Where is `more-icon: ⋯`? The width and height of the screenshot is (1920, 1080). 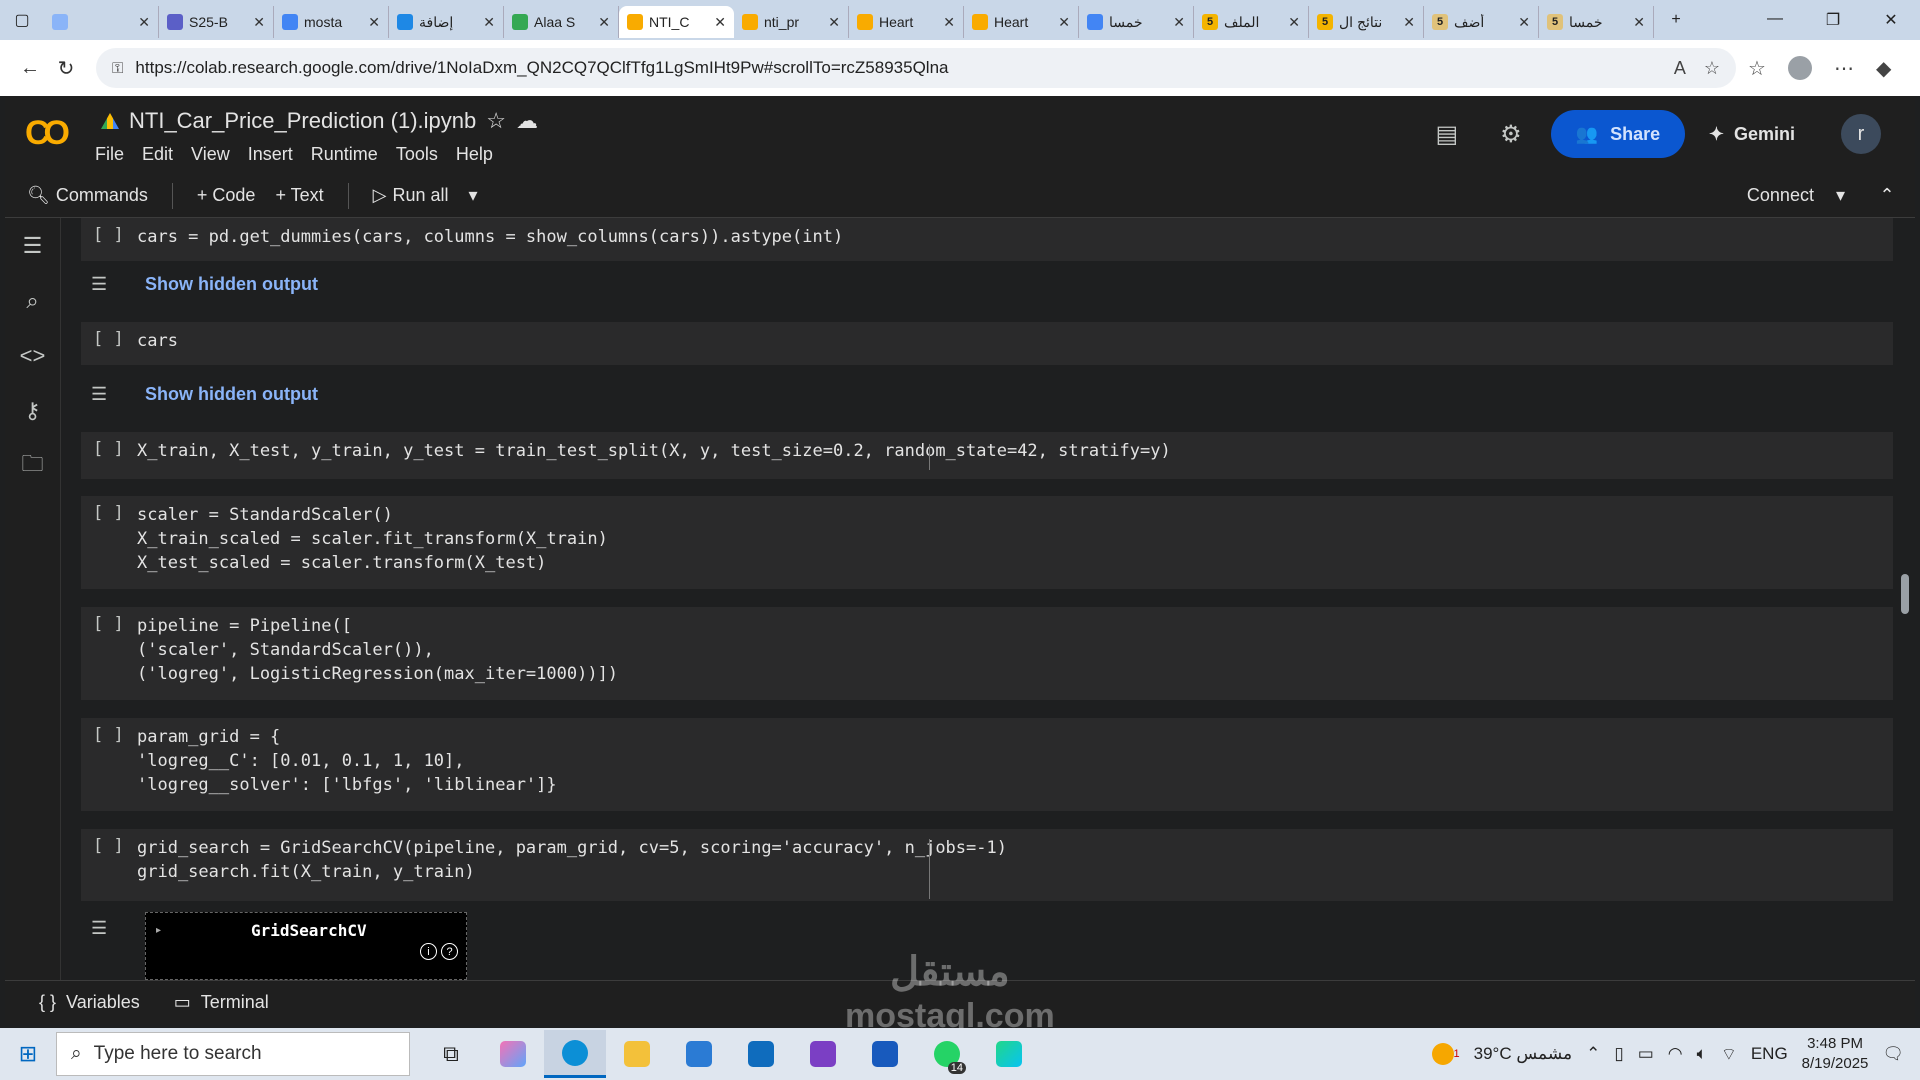
more-icon: ⋯ is located at coordinates (1844, 68).